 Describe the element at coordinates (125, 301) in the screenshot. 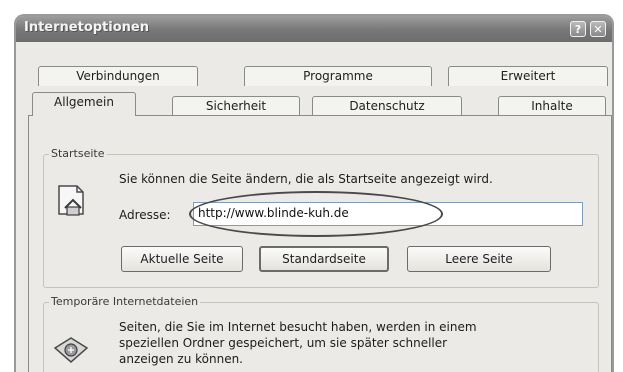

I see `temp-files-legend: Temporäre Internetdateien` at that location.